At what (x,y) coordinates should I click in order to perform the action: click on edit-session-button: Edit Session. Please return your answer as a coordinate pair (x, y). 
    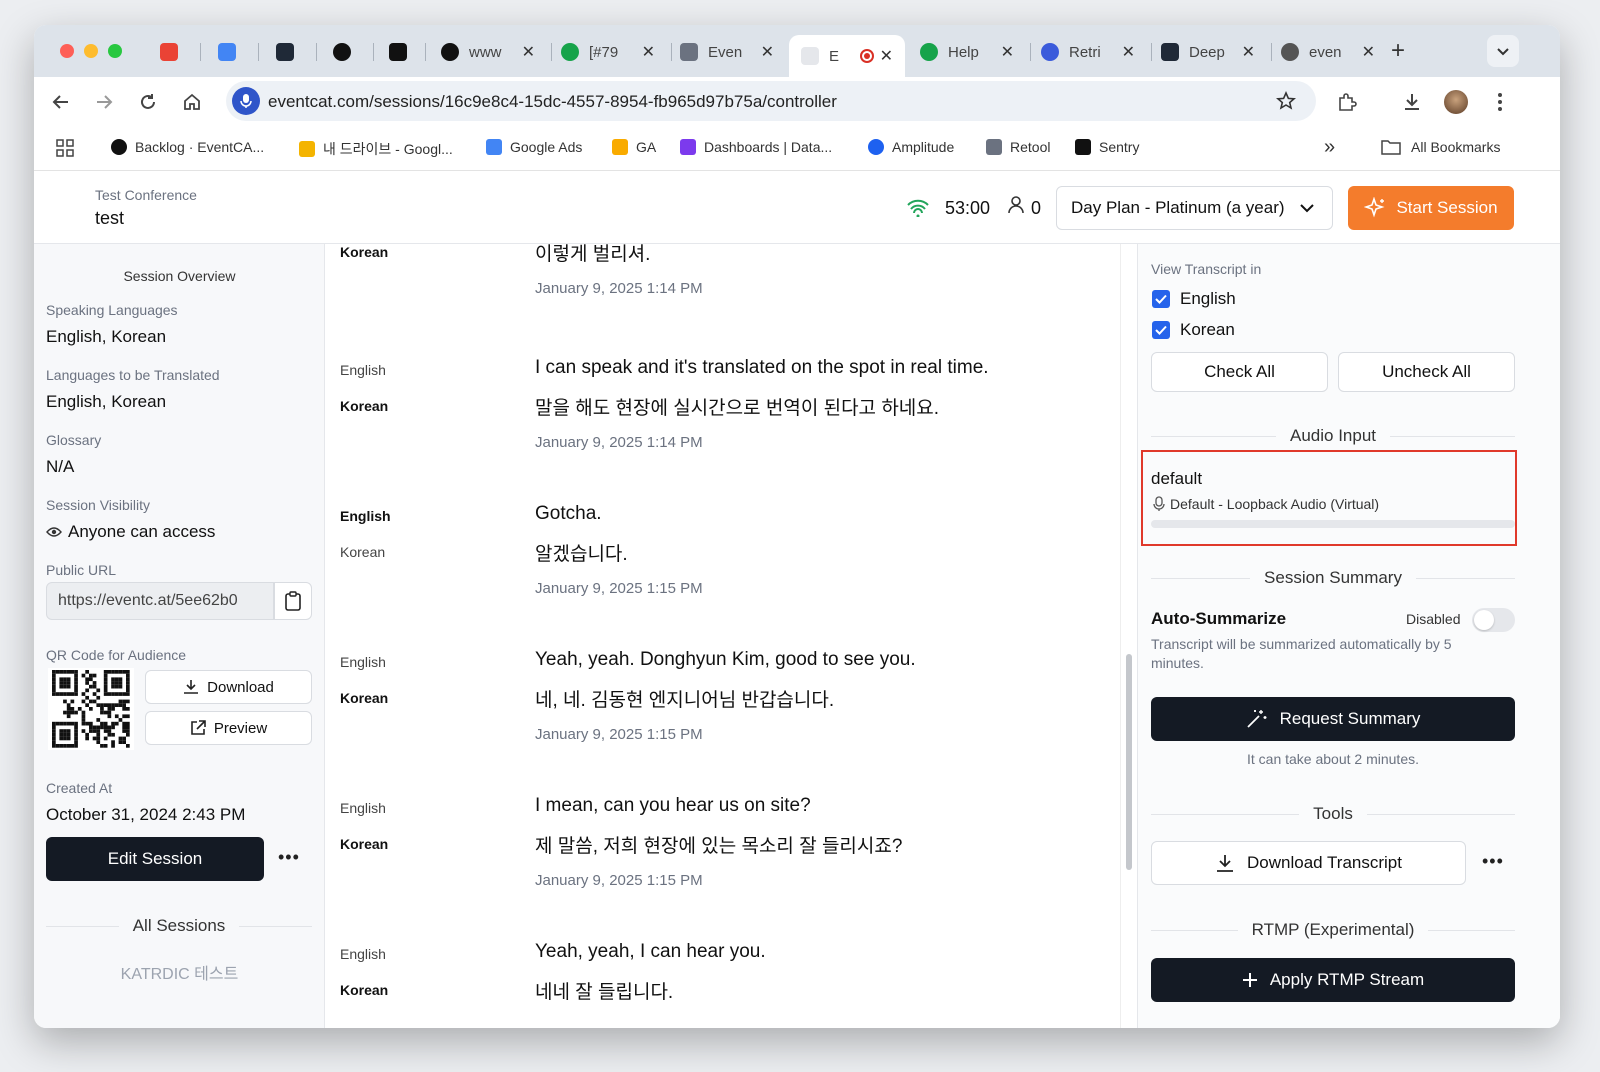
    Looking at the image, I should click on (155, 859).